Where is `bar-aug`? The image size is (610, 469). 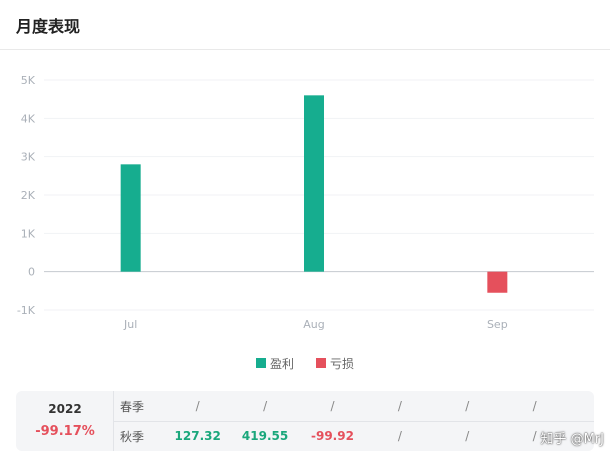
bar-aug is located at coordinates (314, 183).